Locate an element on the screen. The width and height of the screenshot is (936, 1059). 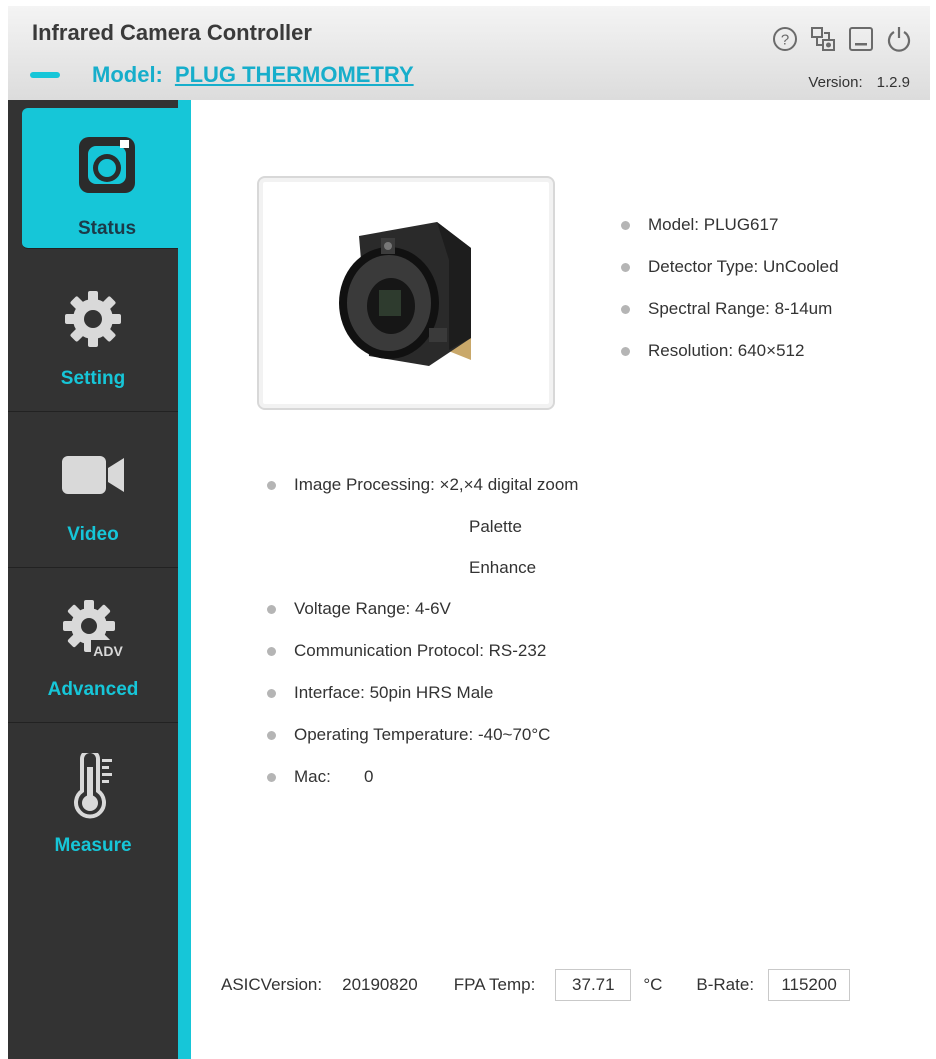
image-processing-info: Image Processing: ×2,×4 digital zoom is located at coordinates (436, 484).